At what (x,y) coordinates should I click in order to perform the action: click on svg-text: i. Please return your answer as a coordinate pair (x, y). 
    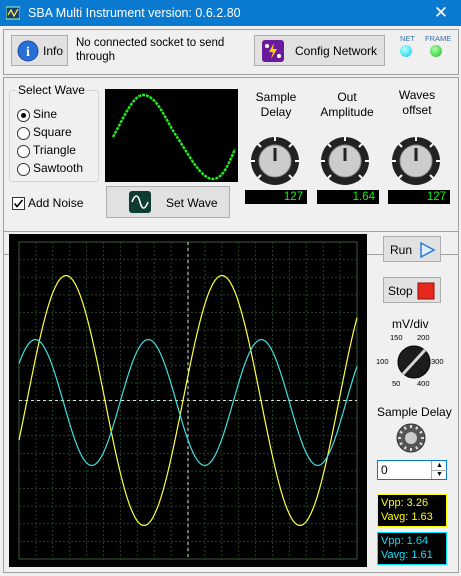
    Looking at the image, I should click on (28, 52).